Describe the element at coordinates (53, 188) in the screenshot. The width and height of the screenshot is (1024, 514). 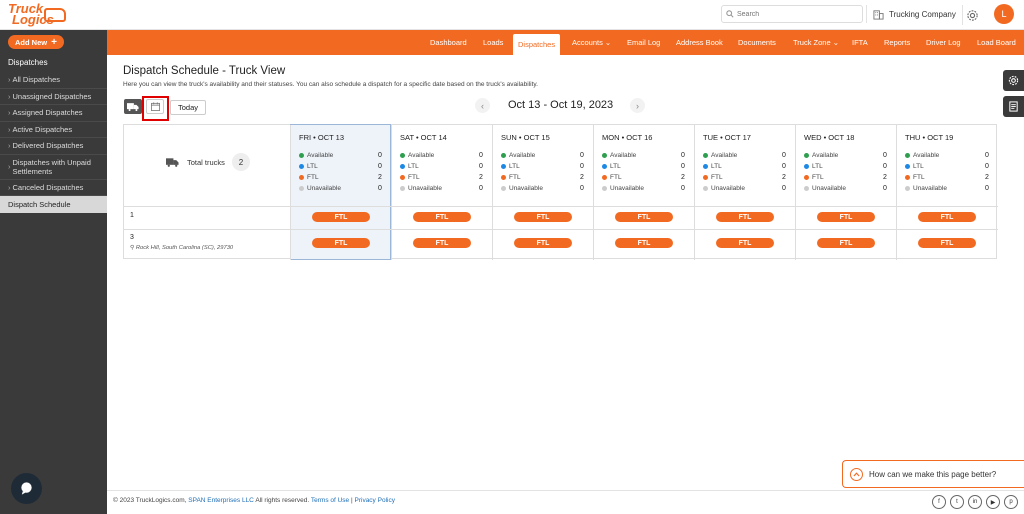
I see `sidebar-item-canceled-dispatches: › Canceled Dispatches` at that location.